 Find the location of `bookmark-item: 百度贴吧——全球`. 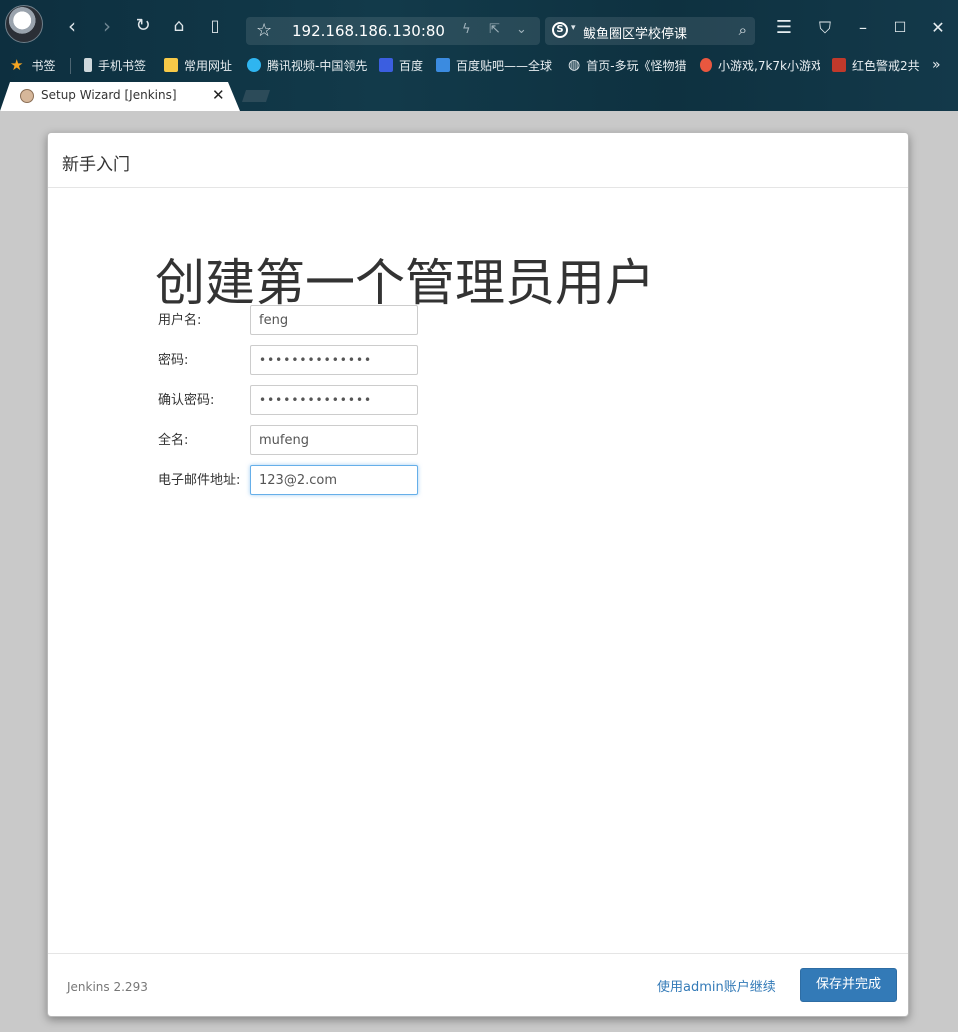

bookmark-item: 百度贴吧——全球 is located at coordinates (495, 65).